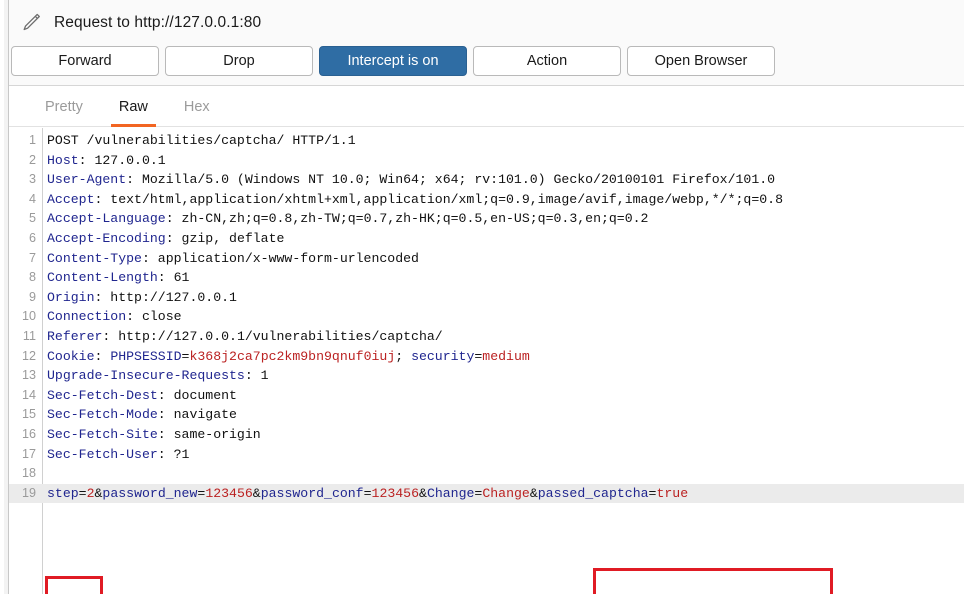 This screenshot has height=594, width=964. What do you see at coordinates (118, 278) in the screenshot?
I see `line-text: Content-Length: 61` at bounding box center [118, 278].